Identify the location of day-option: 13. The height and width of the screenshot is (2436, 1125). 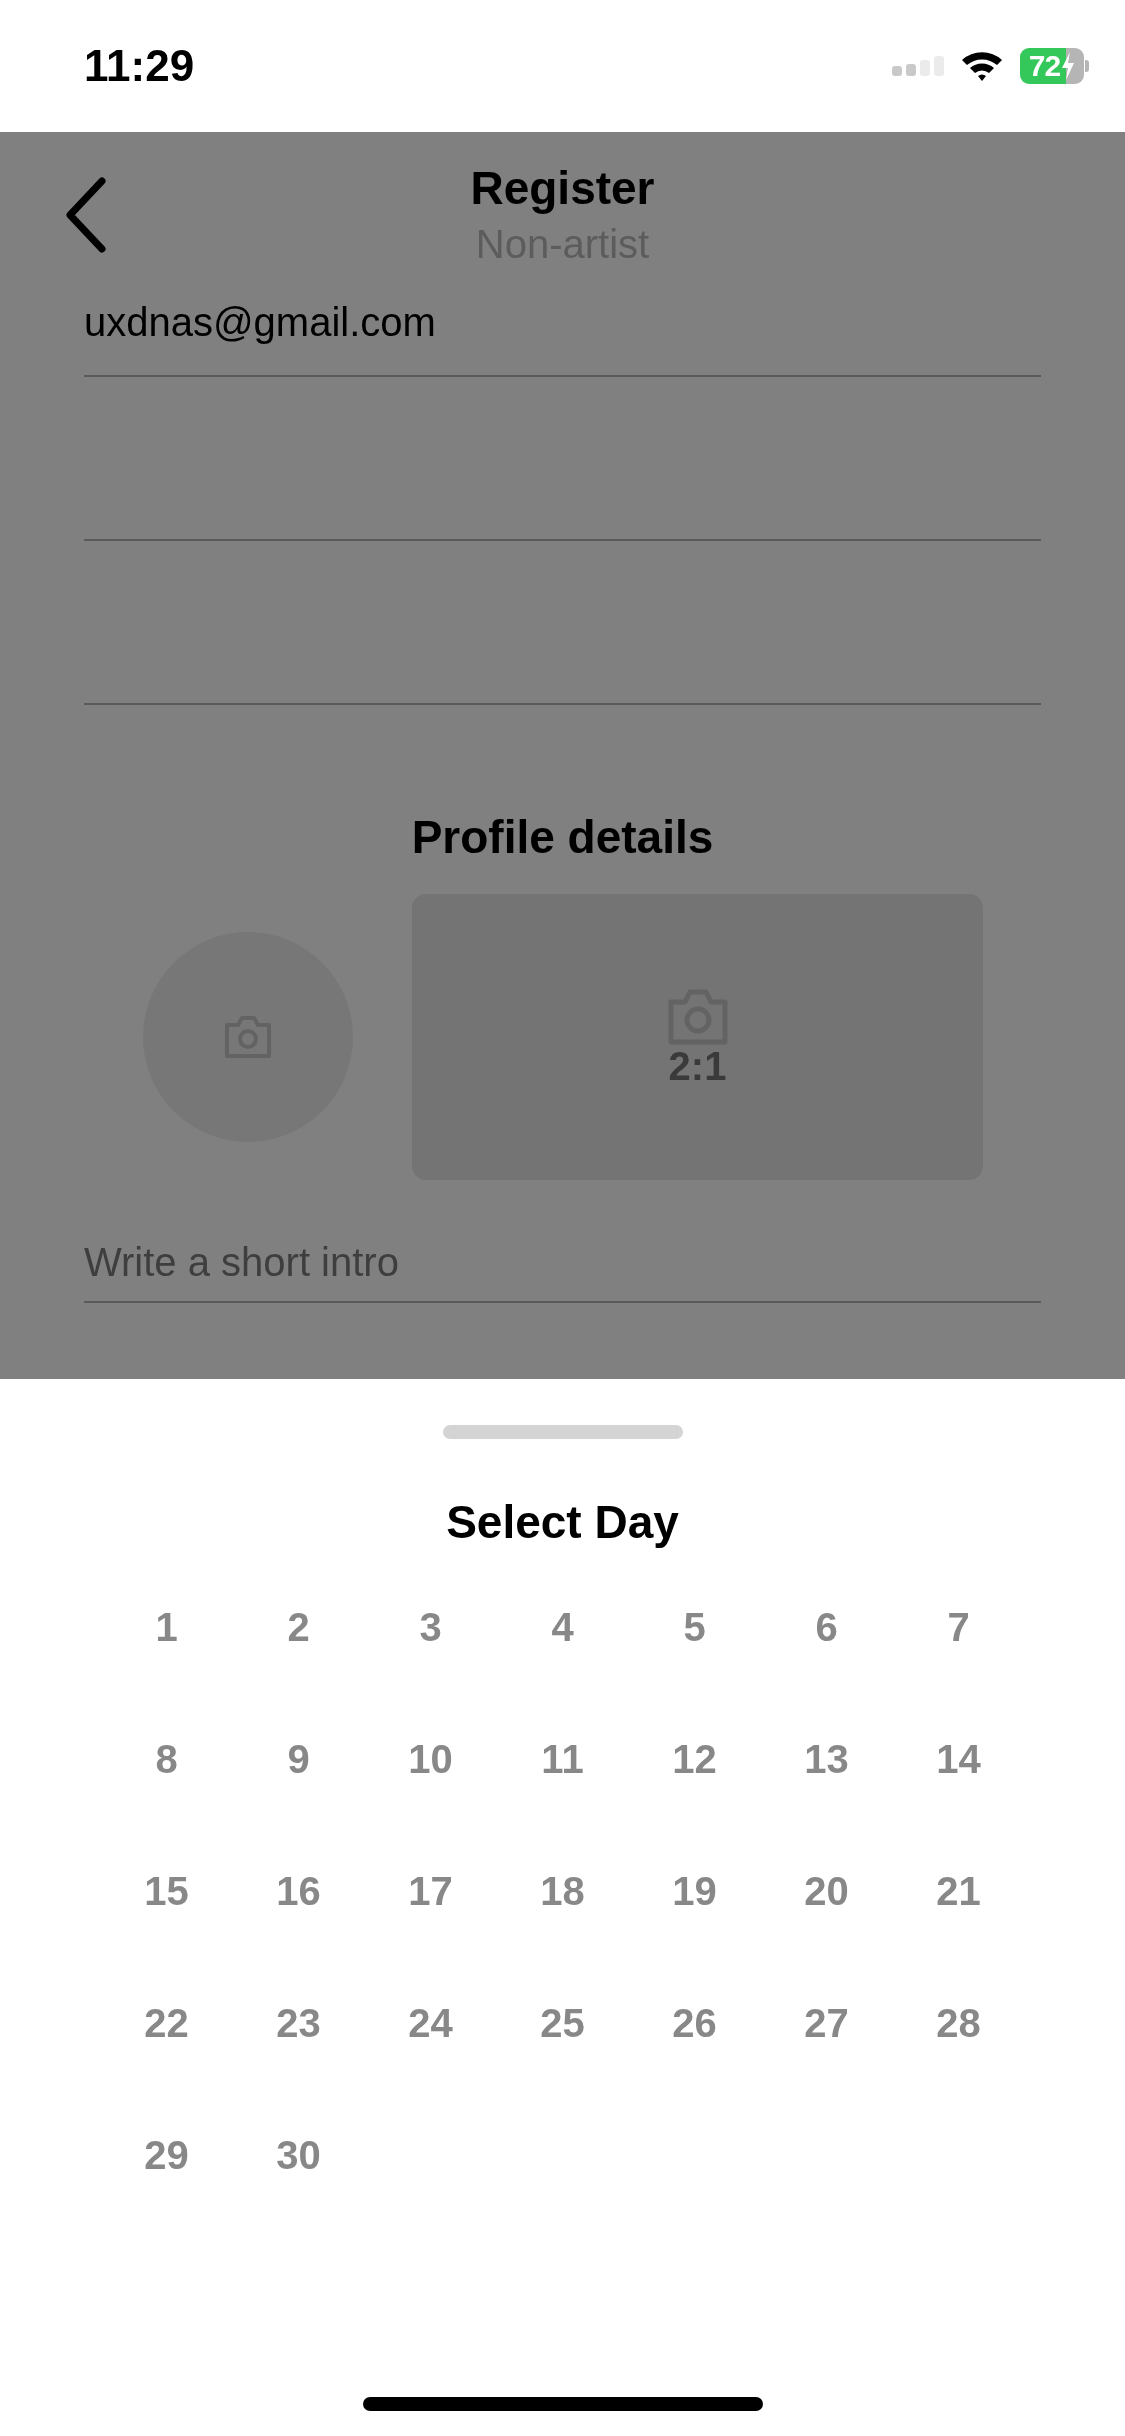
(826, 1759).